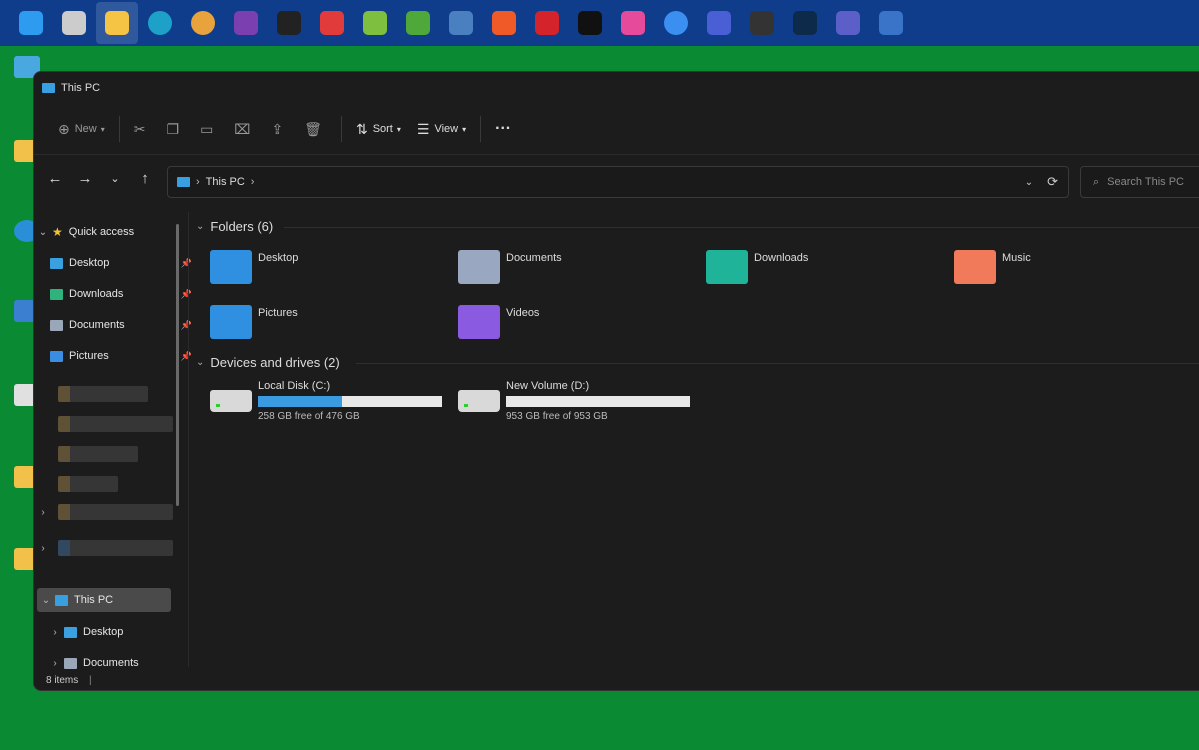 Image resolution: width=1199 pixels, height=750 pixels. What do you see at coordinates (826, 274) in the screenshot?
I see `folder-downloads: Downloads` at bounding box center [826, 274].